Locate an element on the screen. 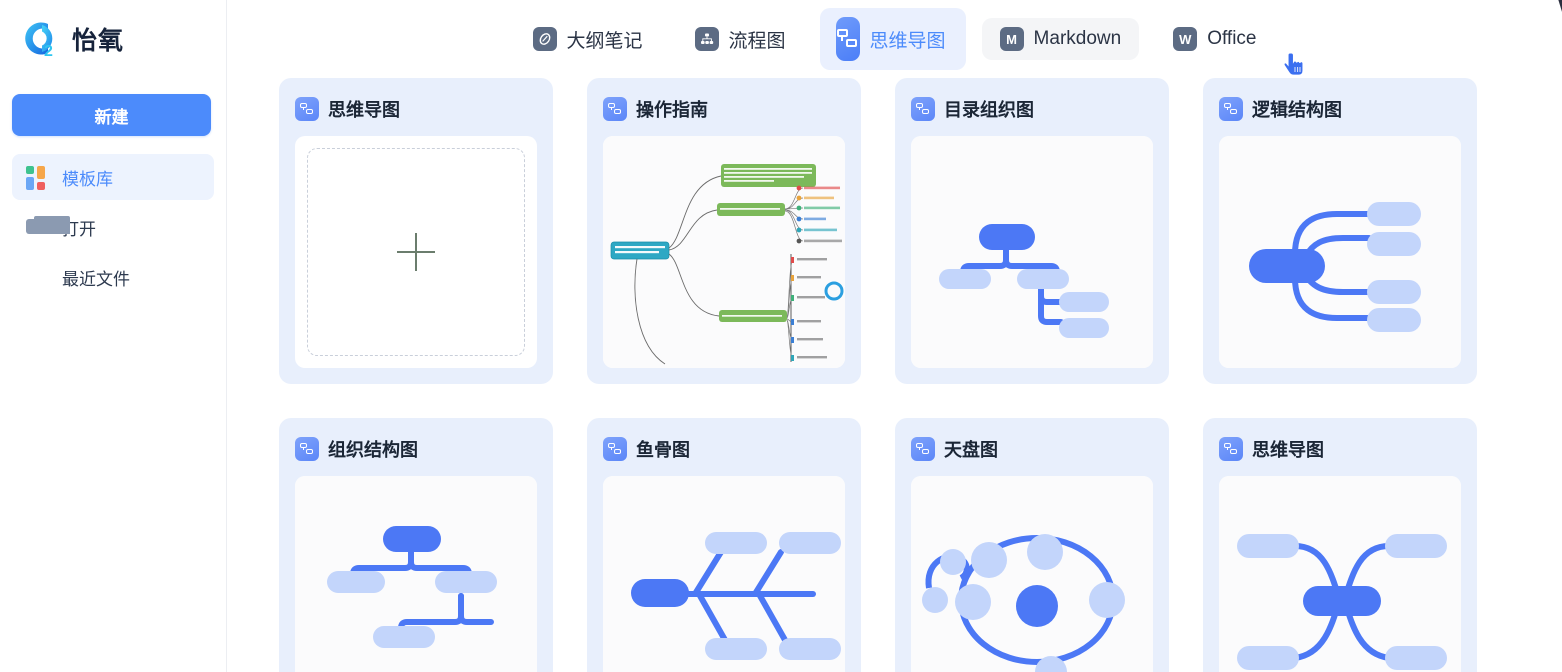 Image resolution: width=1562 pixels, height=672 pixels. card-title: 组织结构图 is located at coordinates (373, 450).